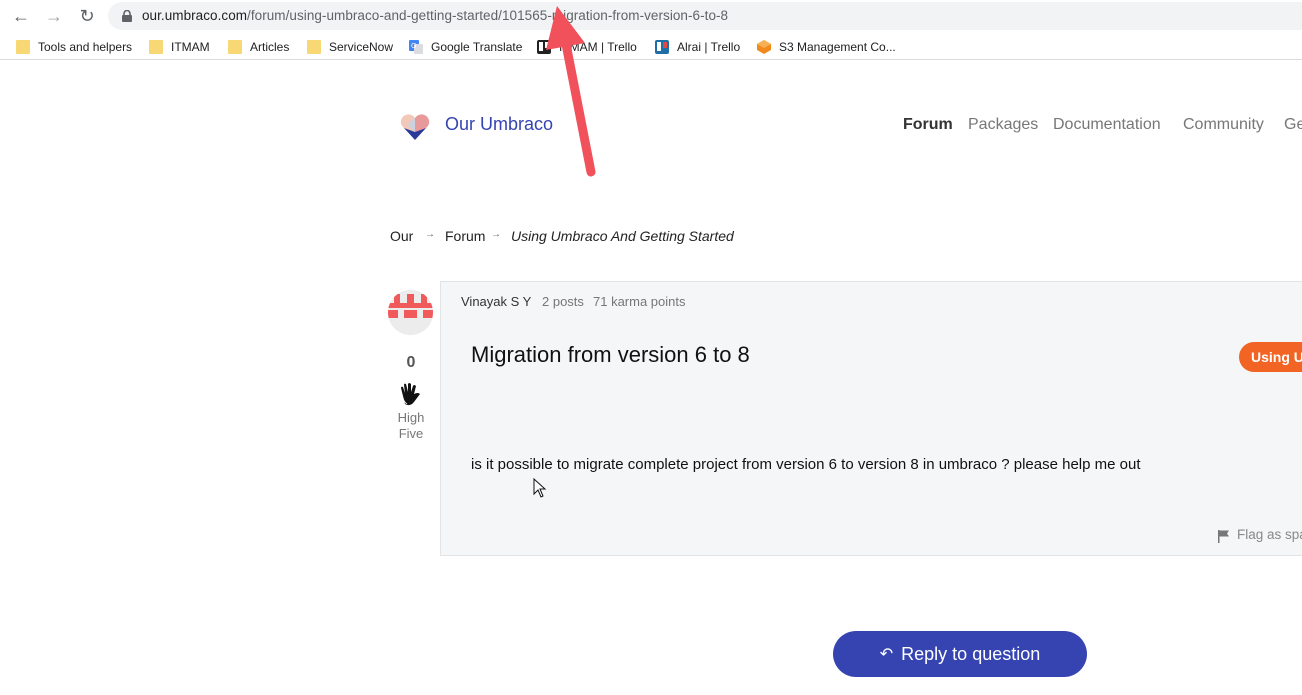 This screenshot has height=695, width=1302. Describe the element at coordinates (195, 15) in the screenshot. I see `url-host: our.umbraco.com` at that location.